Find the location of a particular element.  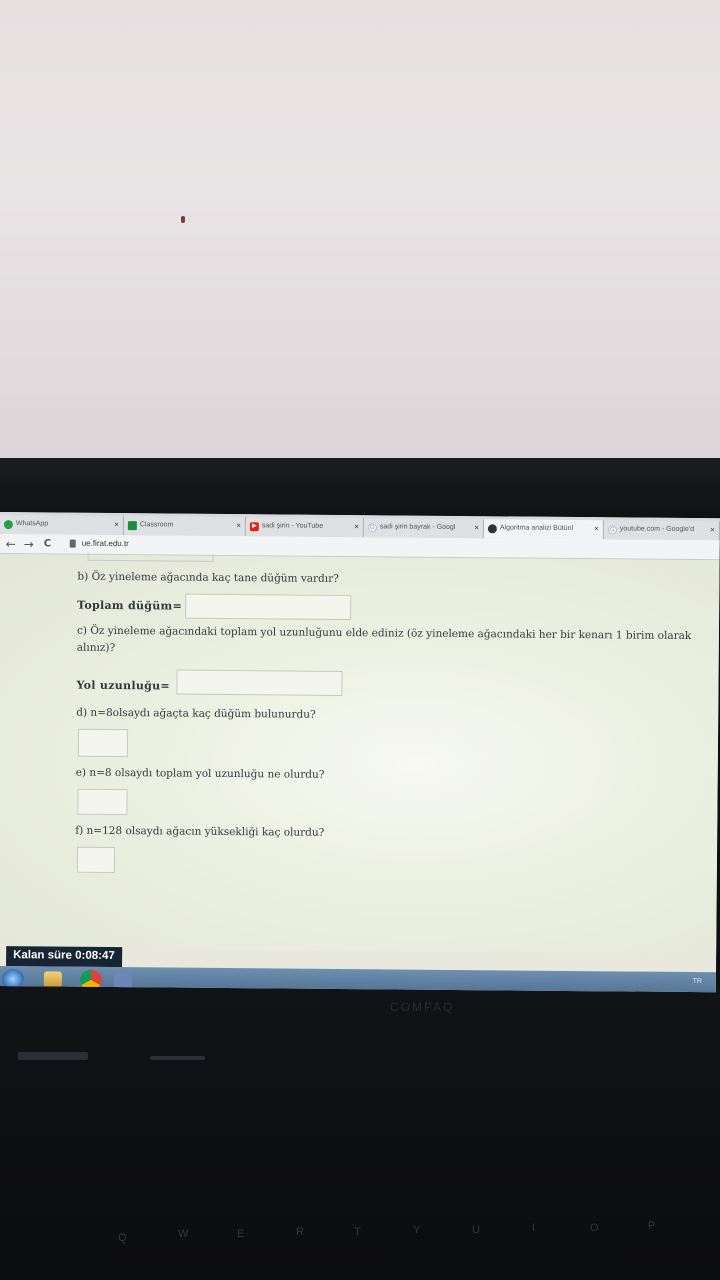

language-indicator: TR is located at coordinates (697, 981).